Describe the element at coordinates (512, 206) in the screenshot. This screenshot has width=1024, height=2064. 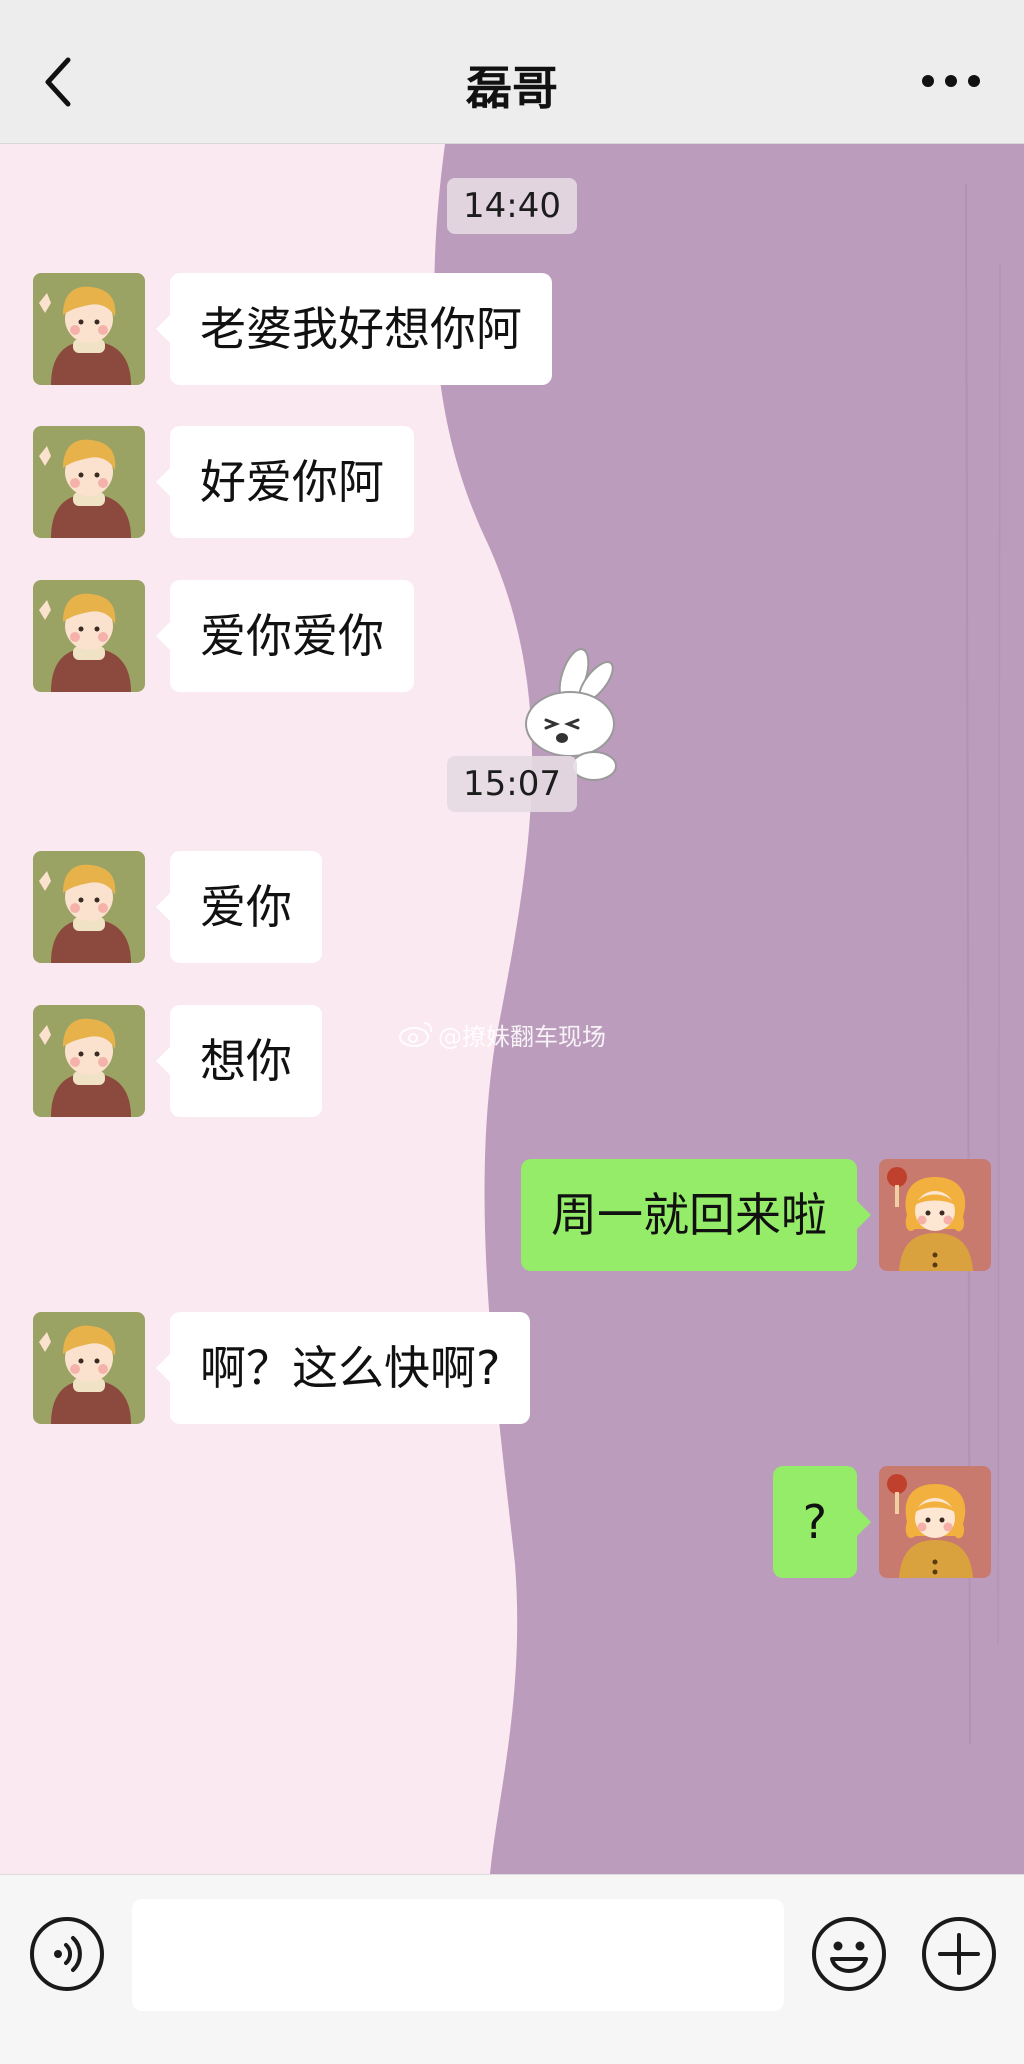
I see `timestamp: 14:40` at that location.